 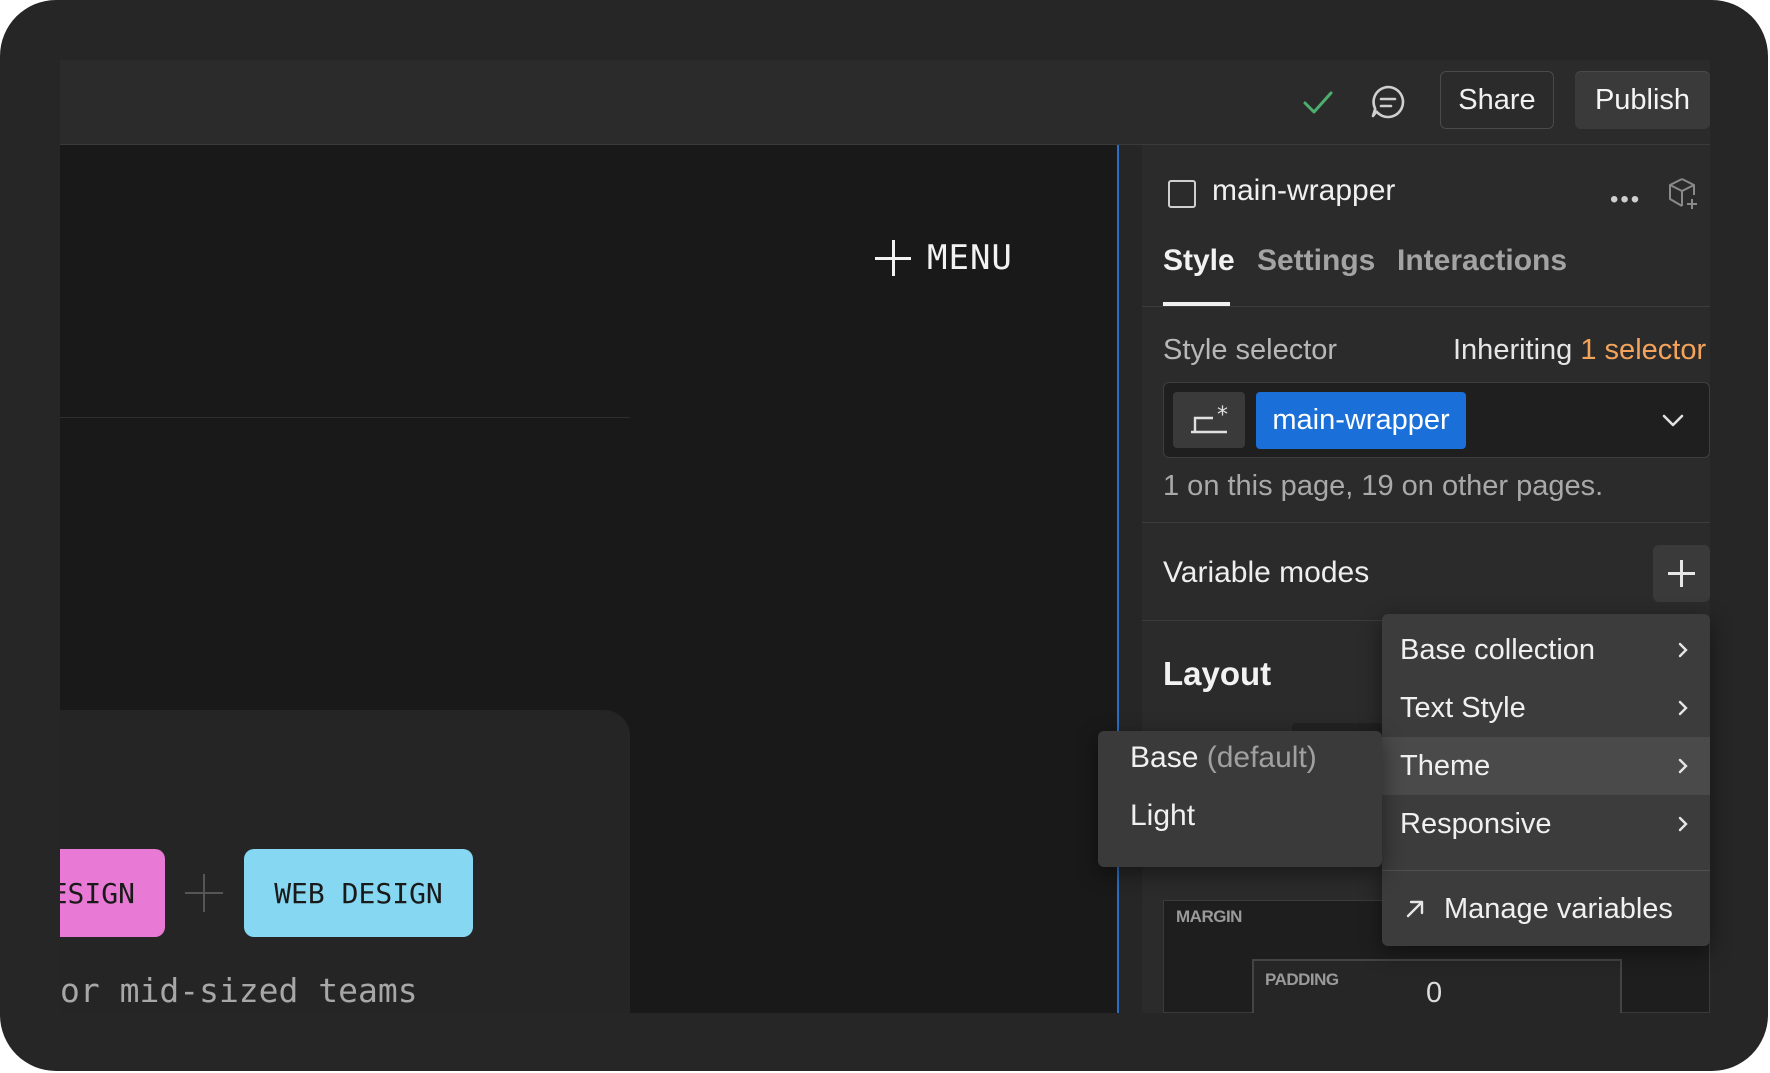 What do you see at coordinates (1673, 420) in the screenshot?
I see `chevron-down-icon` at bounding box center [1673, 420].